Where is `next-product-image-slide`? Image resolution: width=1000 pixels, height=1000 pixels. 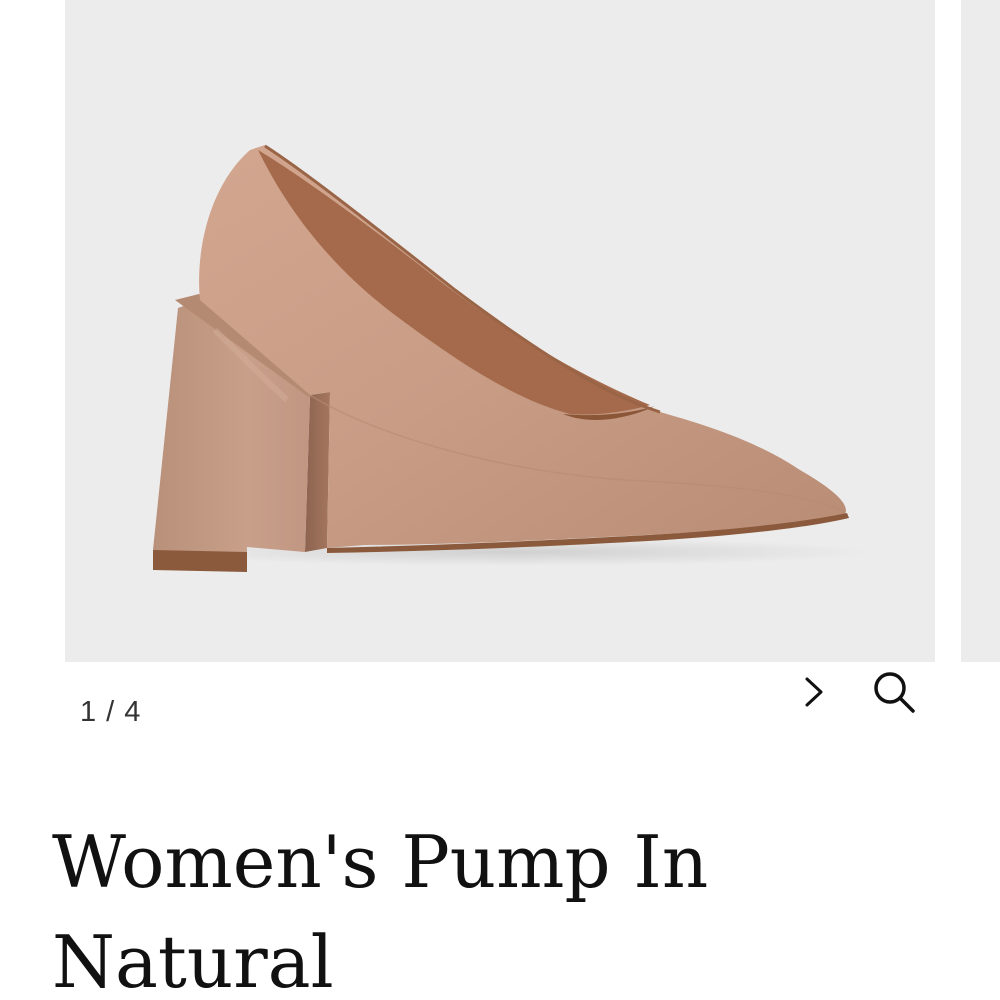
next-product-image-slide is located at coordinates (980, 331).